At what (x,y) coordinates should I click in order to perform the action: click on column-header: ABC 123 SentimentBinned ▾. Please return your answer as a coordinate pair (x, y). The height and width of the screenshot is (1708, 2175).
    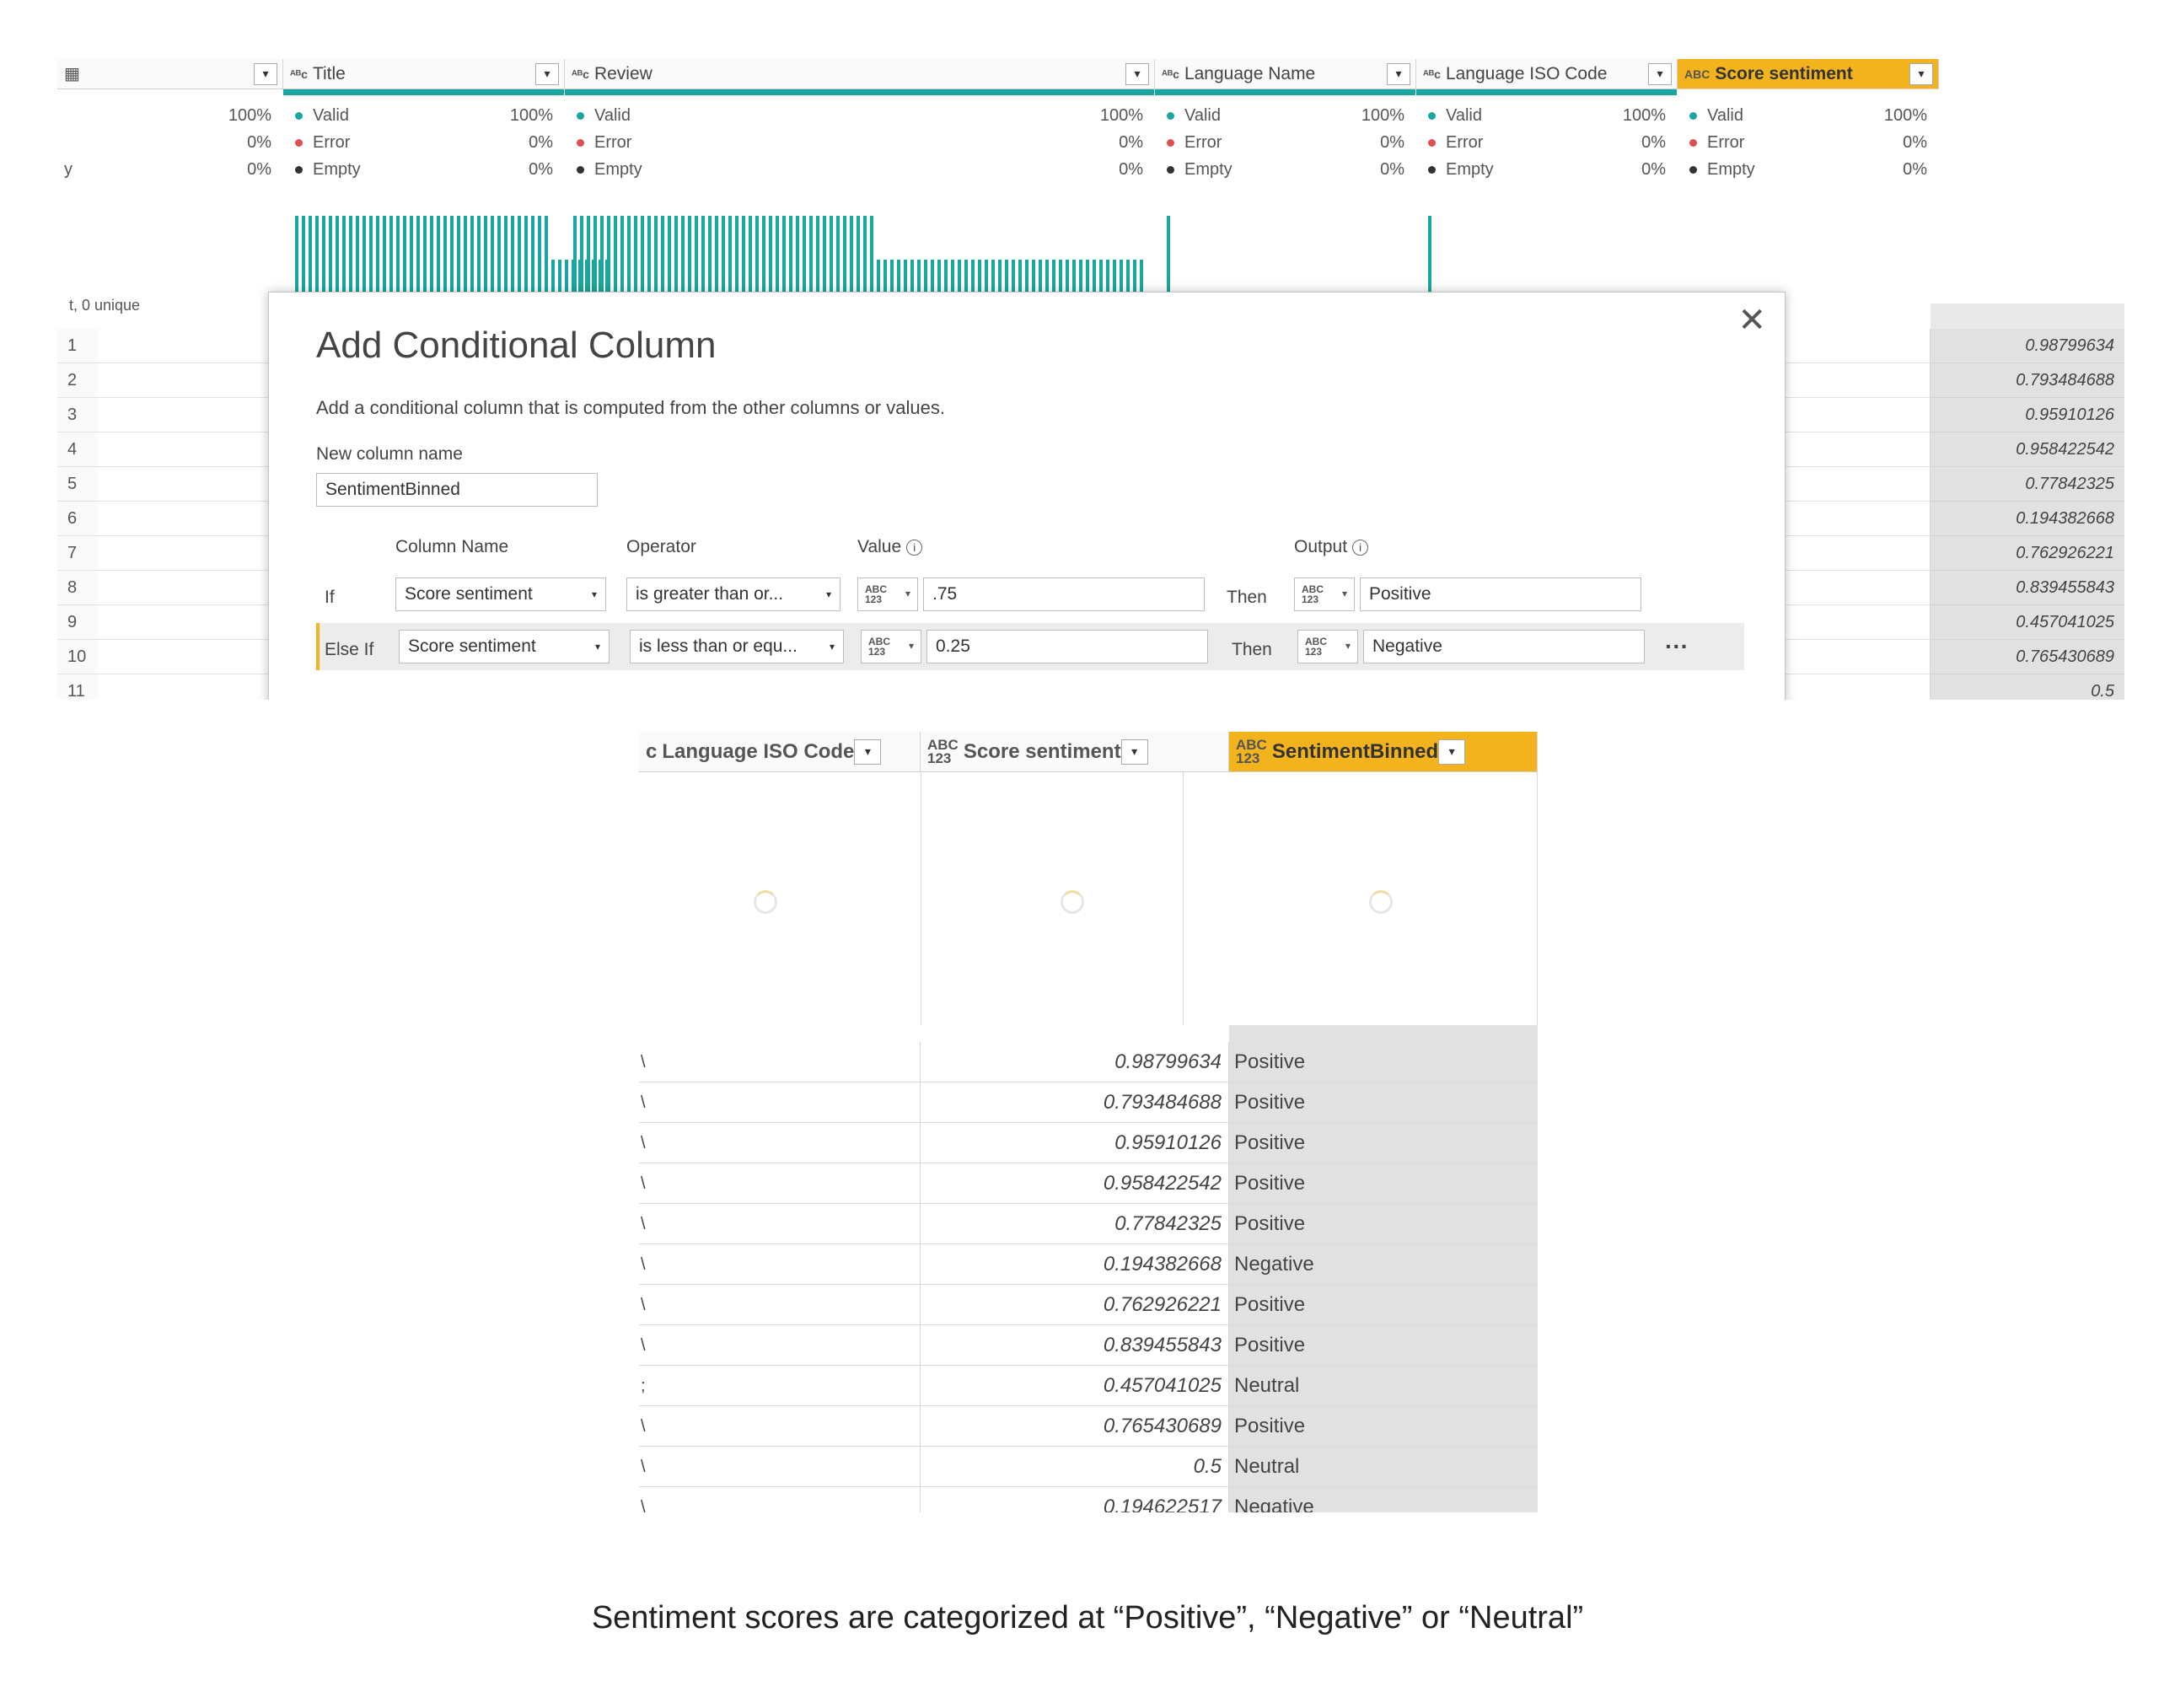
    Looking at the image, I should click on (1383, 752).